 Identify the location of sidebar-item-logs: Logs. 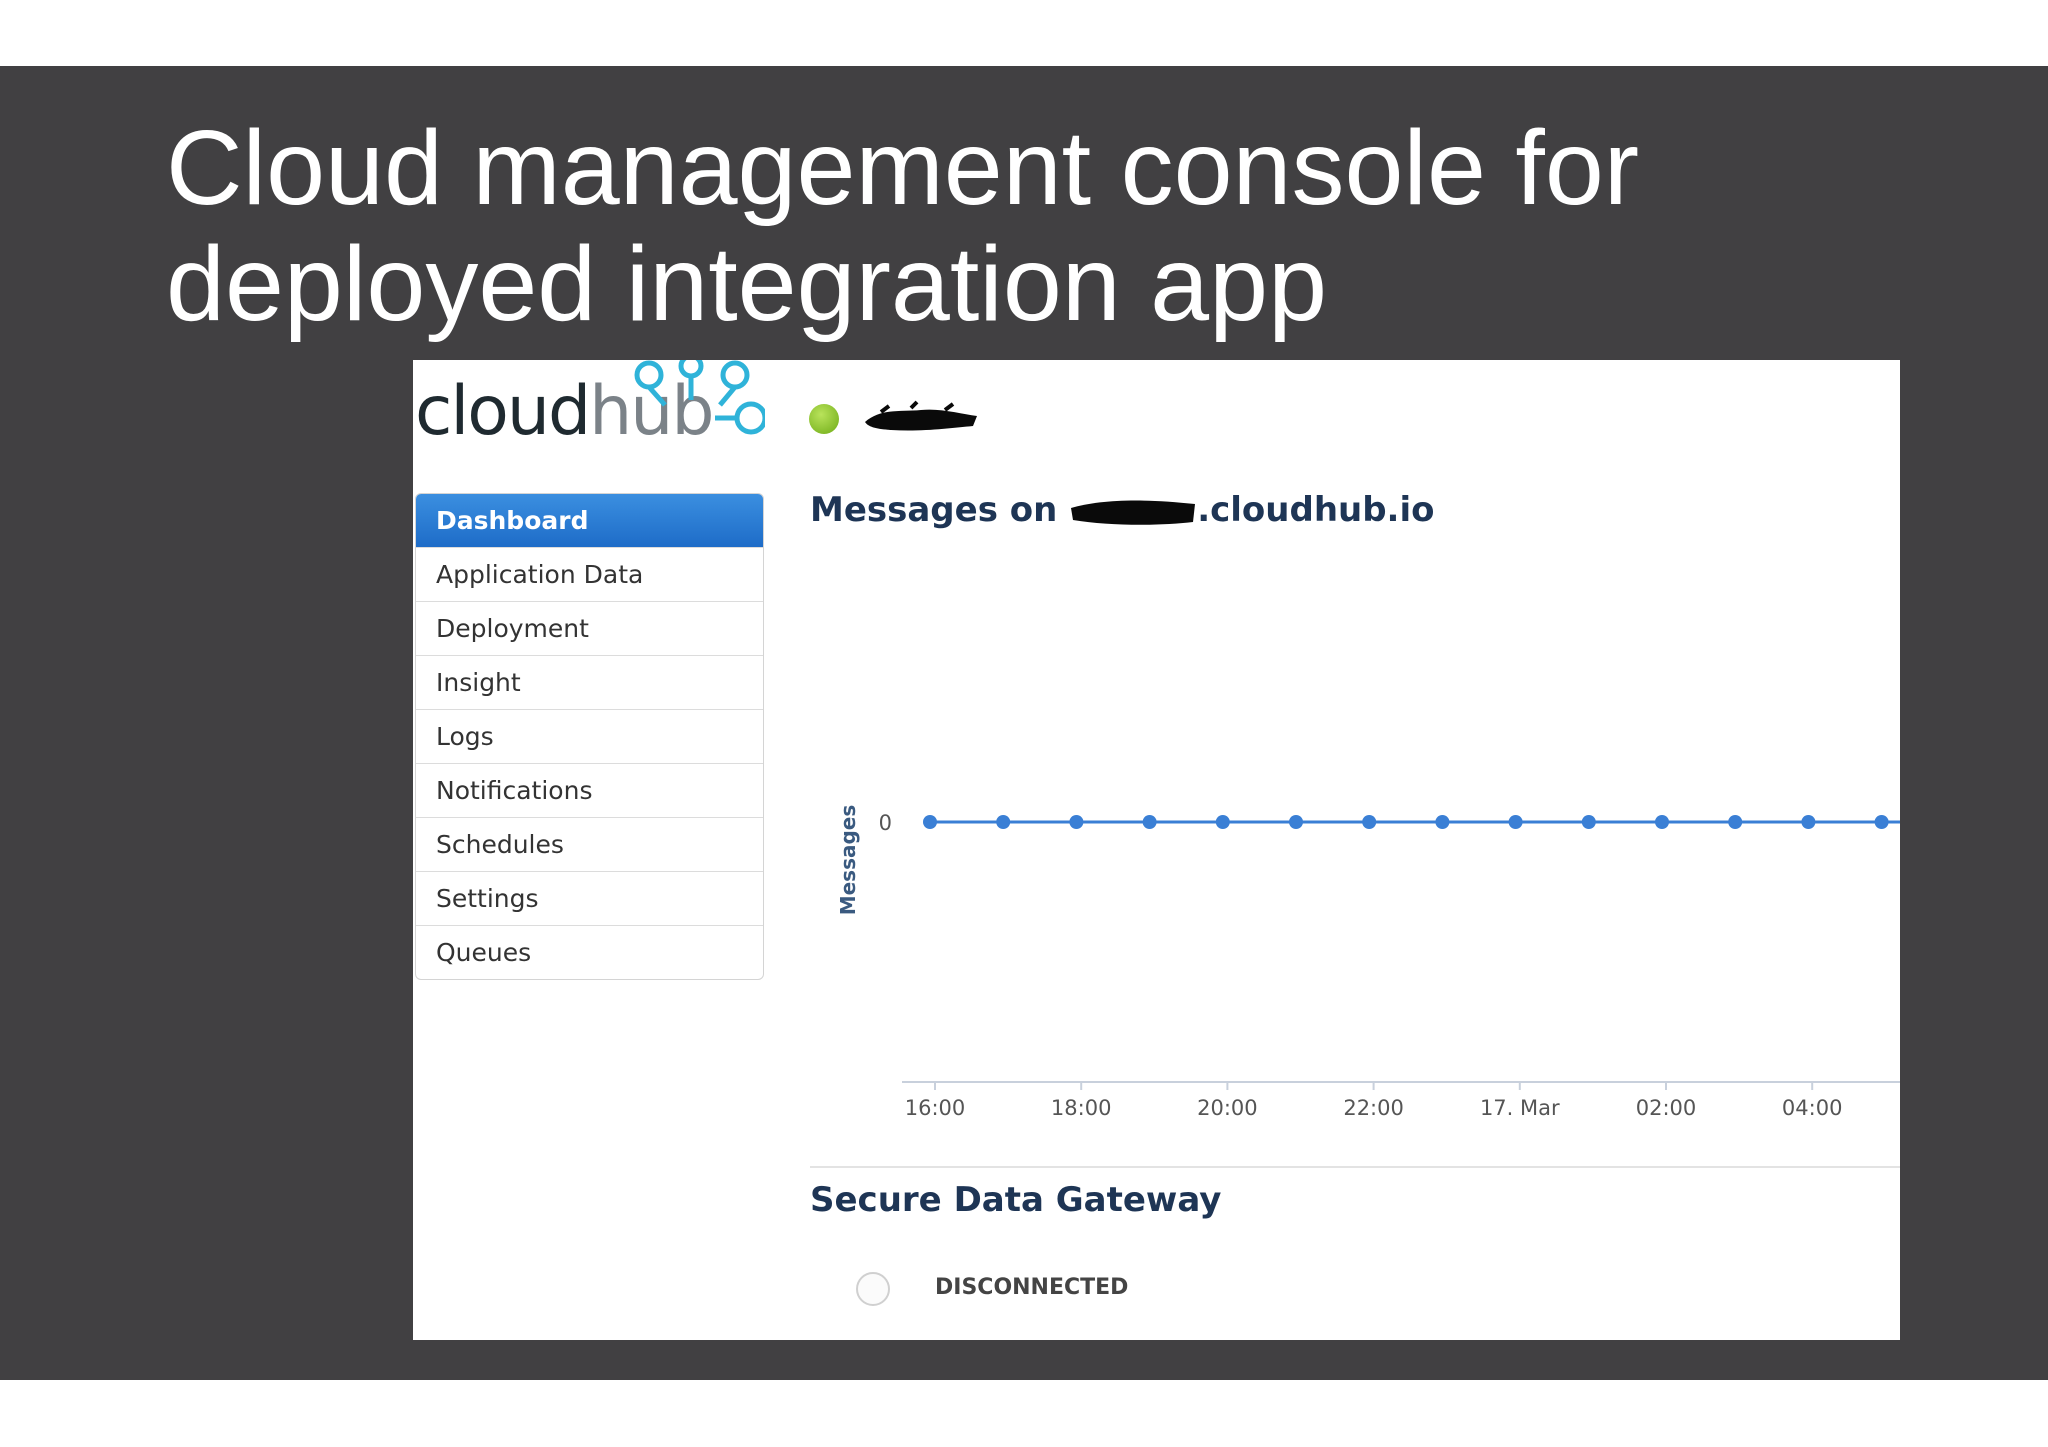
(589, 736).